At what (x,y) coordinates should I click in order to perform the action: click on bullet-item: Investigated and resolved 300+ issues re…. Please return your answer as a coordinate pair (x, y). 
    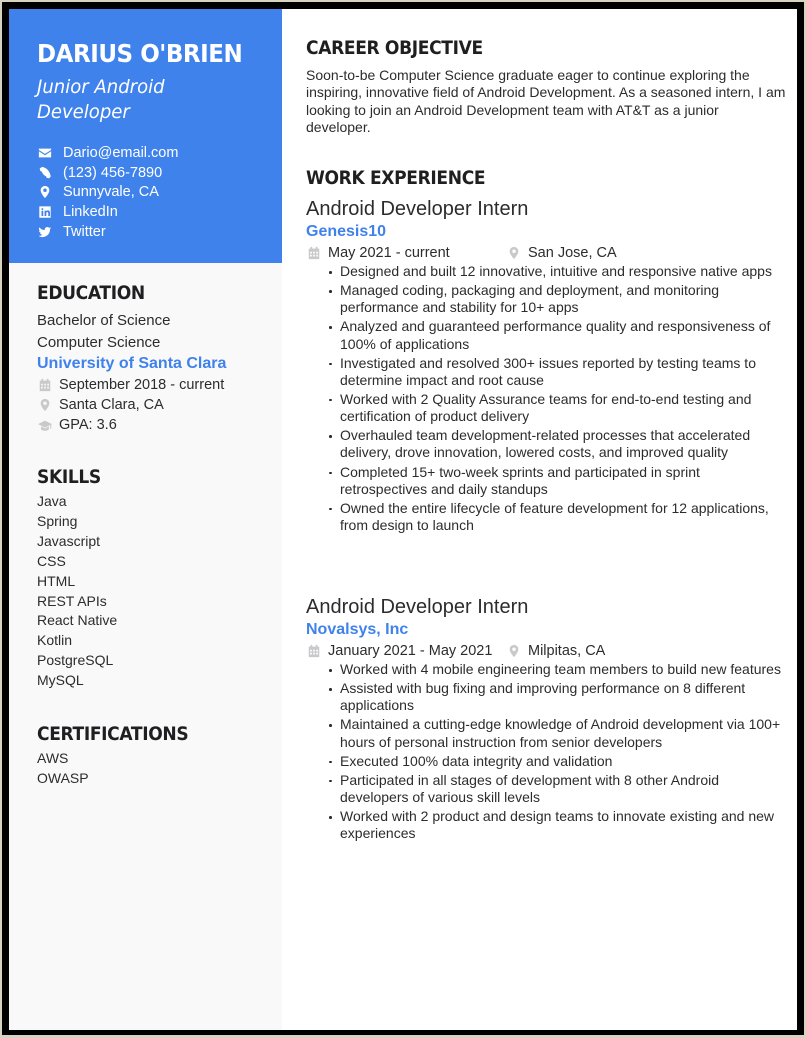
    Looking at the image, I should click on (557, 372).